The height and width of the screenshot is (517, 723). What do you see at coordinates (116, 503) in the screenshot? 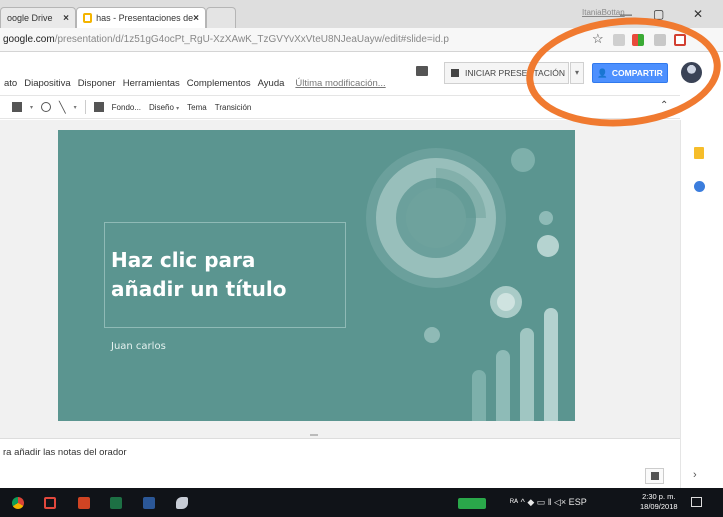
I see `excel-taskbar-icon` at bounding box center [116, 503].